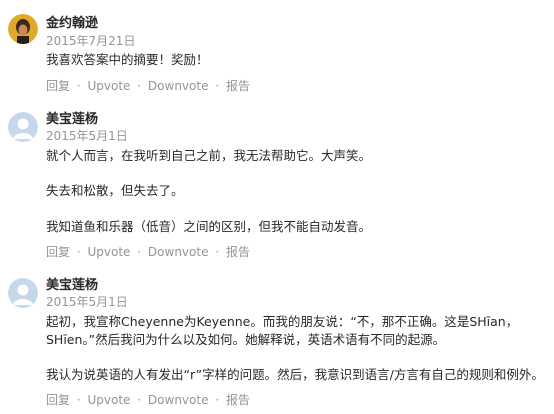 The image size is (554, 414). I want to click on comment-text: SHīen。”然后我问为什么以及如何。她解释说，英语术语有不同的起源。, so click(246, 339).